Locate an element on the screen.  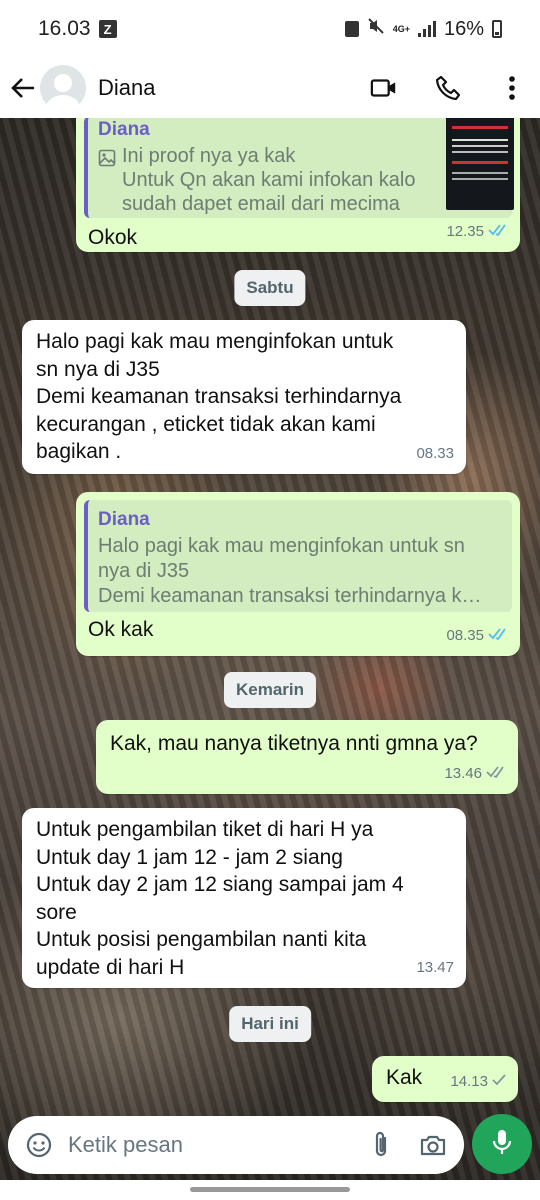
message-text: Kak, mau nanya tiketnya nnti gmna ya? is located at coordinates (294, 743).